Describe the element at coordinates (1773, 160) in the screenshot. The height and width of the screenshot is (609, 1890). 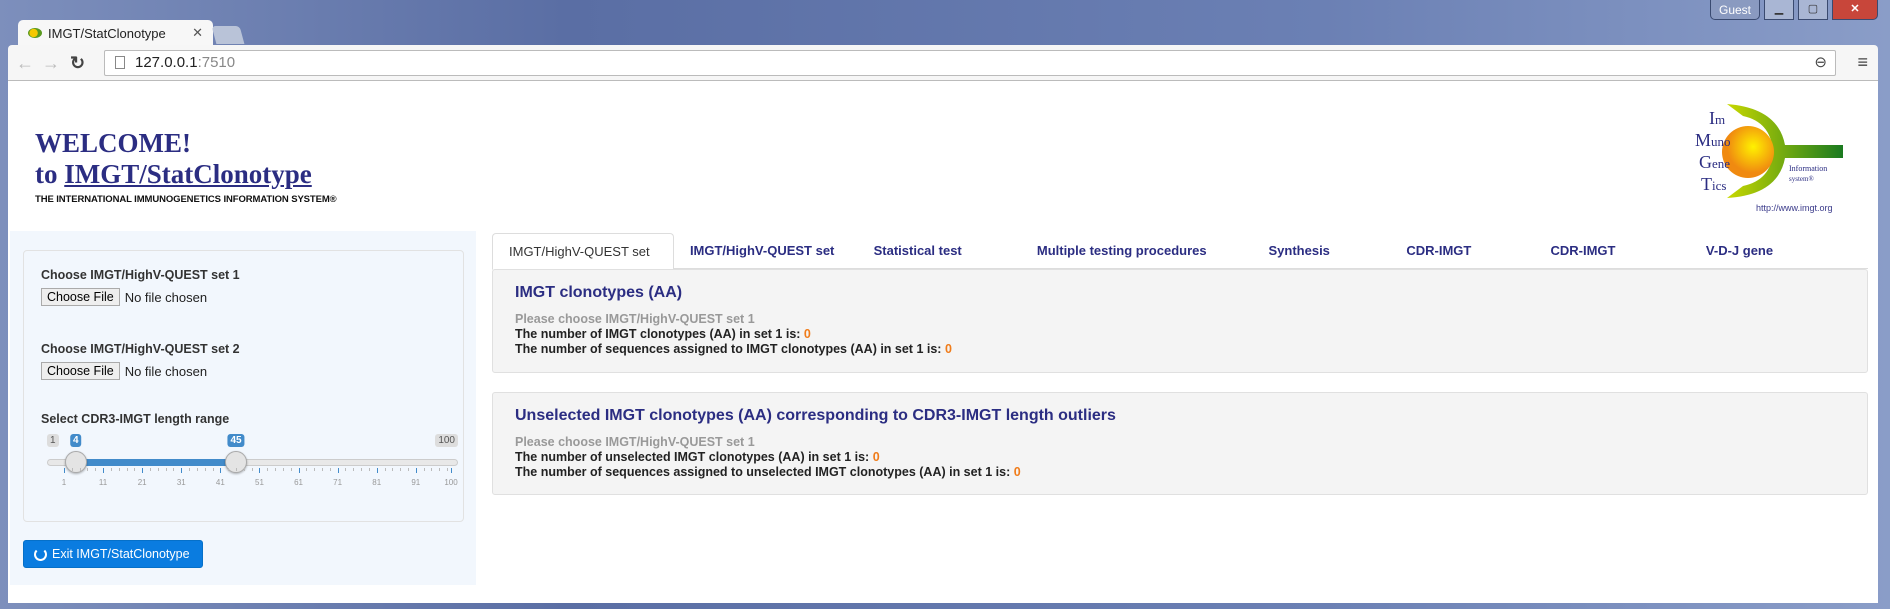
I see `imgt-logo: Im Muno Gene Tics Information system®` at that location.